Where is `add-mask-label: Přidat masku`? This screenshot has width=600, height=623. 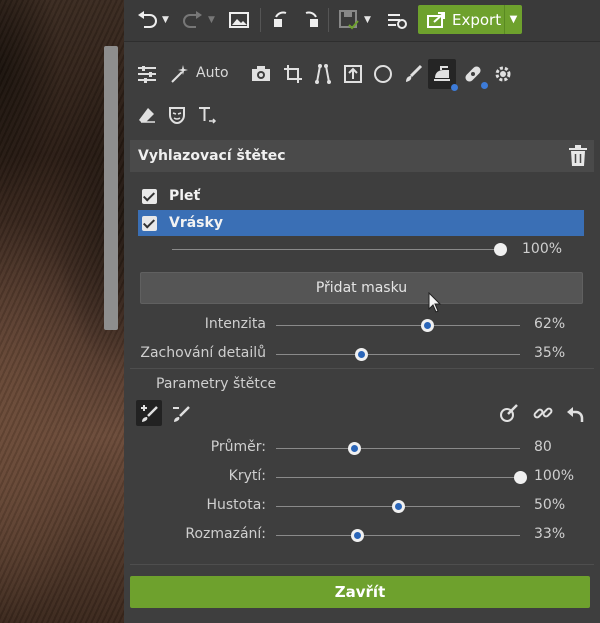
add-mask-label: Přidat masku is located at coordinates (361, 288).